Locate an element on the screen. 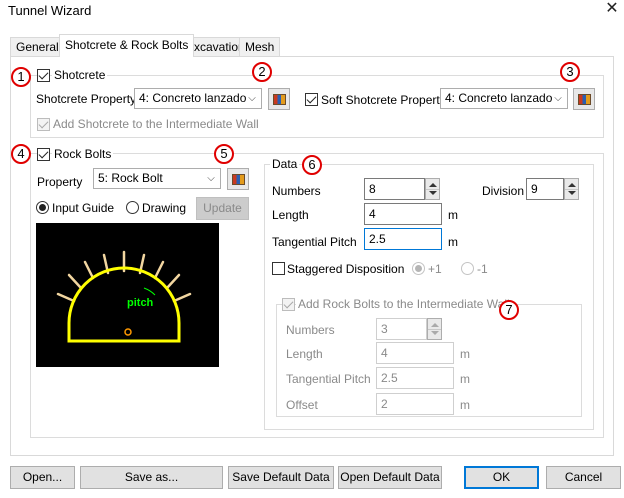  marker-7: 7 is located at coordinates (509, 310).